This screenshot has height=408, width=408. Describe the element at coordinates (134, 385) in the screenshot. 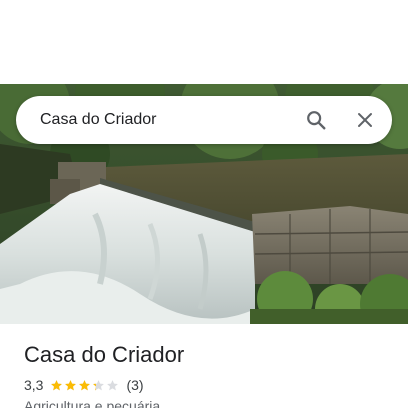

I see `review-count: (3)` at that location.